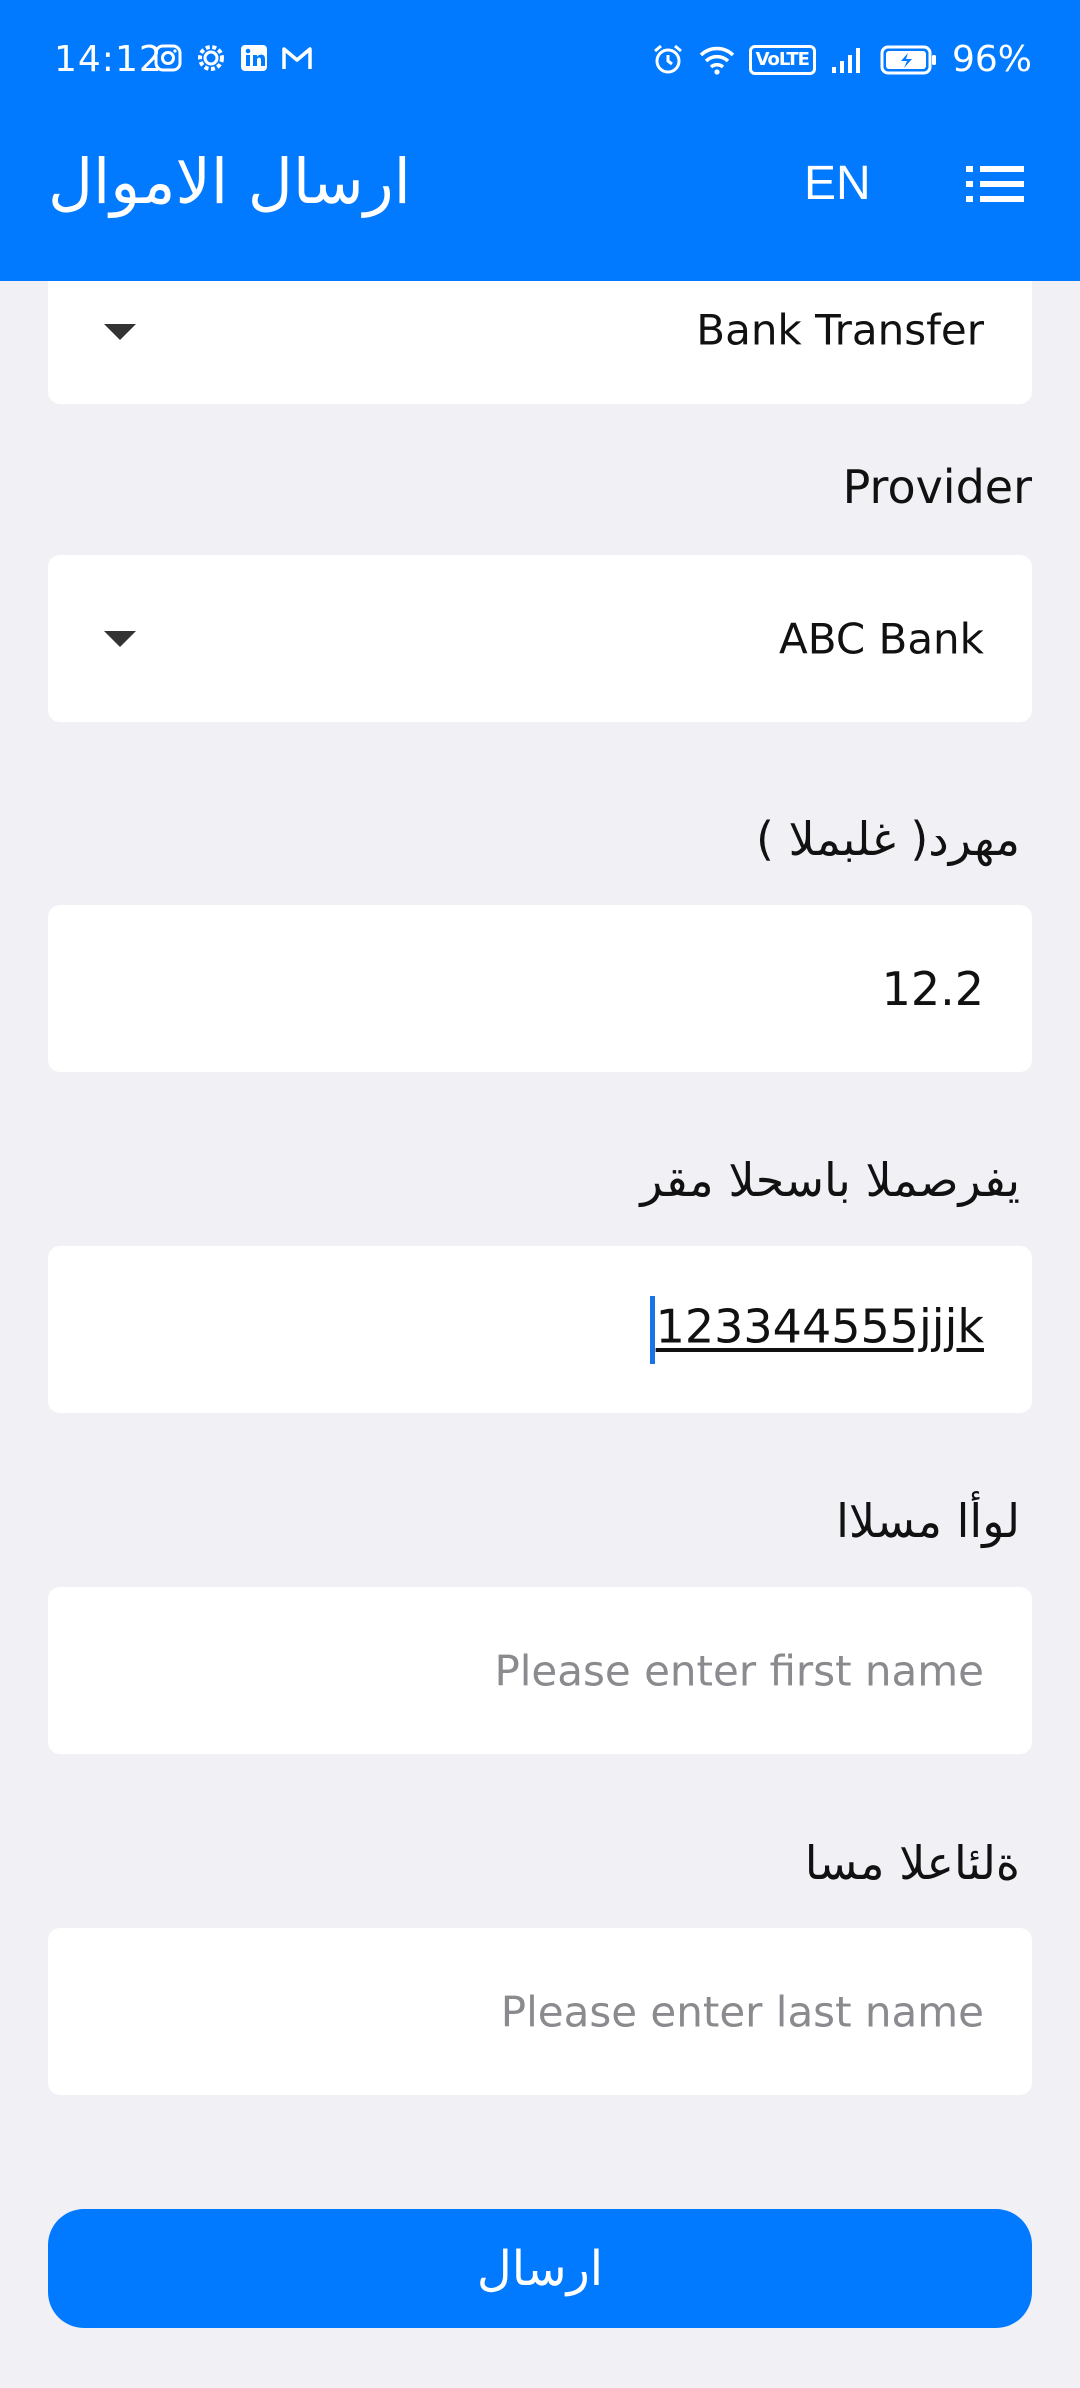  Describe the element at coordinates (108, 59) in the screenshot. I see `status-time: 14:12` at that location.